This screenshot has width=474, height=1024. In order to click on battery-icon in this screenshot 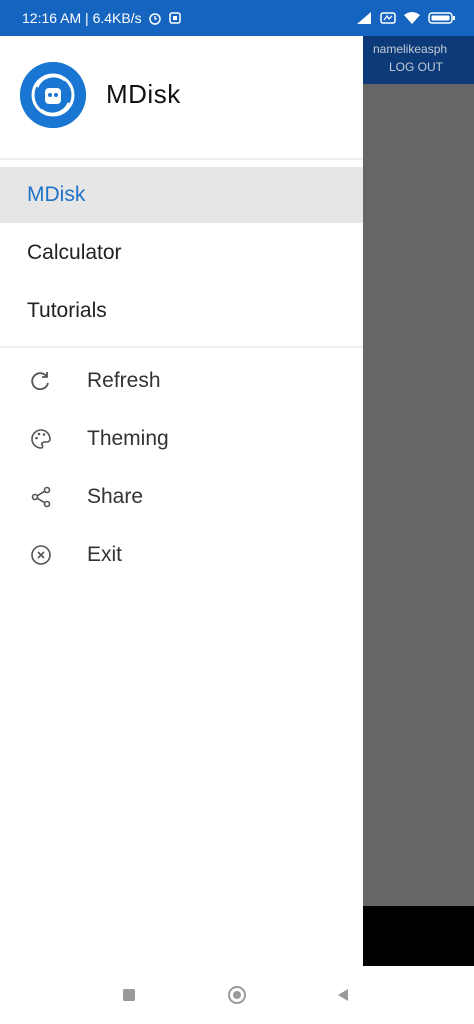, I will do `click(441, 18)`.